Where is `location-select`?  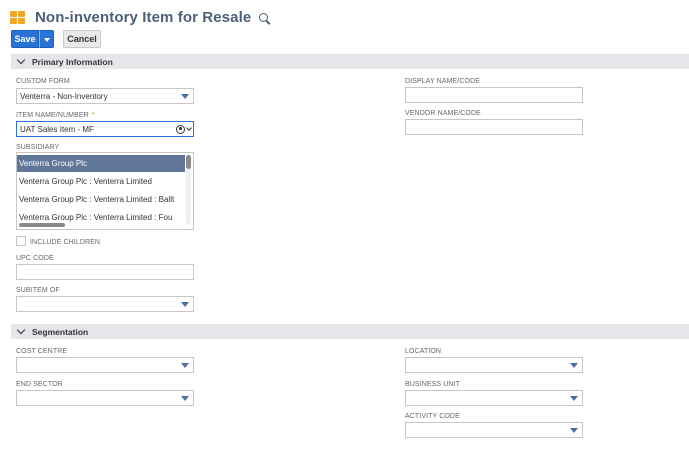 location-select is located at coordinates (494, 365).